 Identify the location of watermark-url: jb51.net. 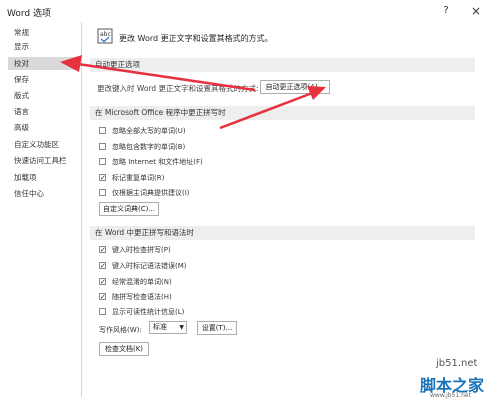
(457, 363).